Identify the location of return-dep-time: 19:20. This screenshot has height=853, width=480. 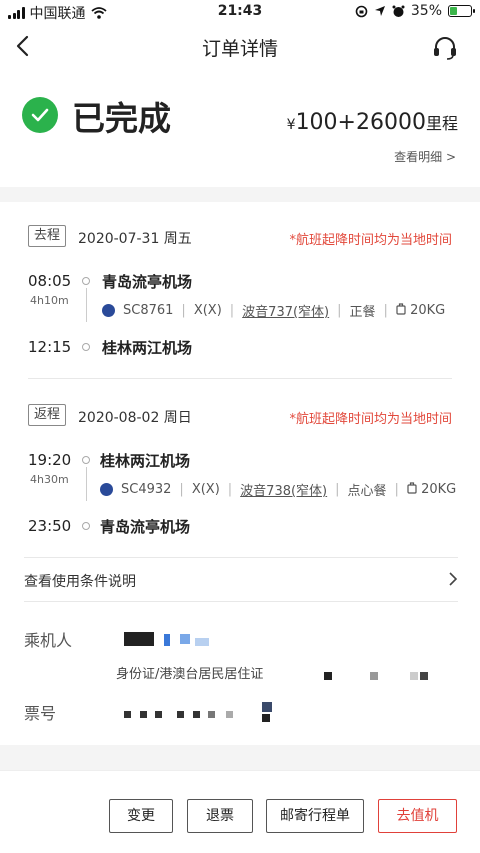
(50, 460).